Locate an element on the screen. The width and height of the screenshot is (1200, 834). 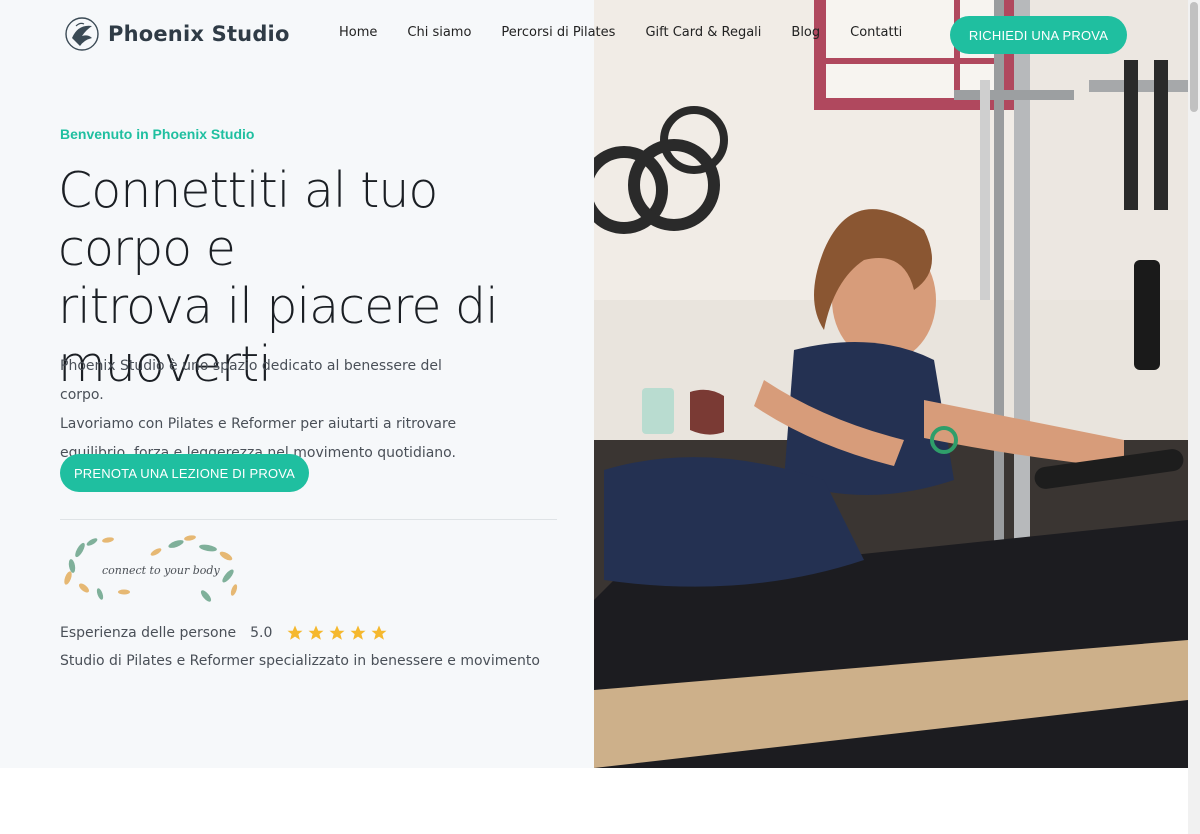
hero-eyebrow: Benvenuto in Phoenix Studio is located at coordinates (157, 134).